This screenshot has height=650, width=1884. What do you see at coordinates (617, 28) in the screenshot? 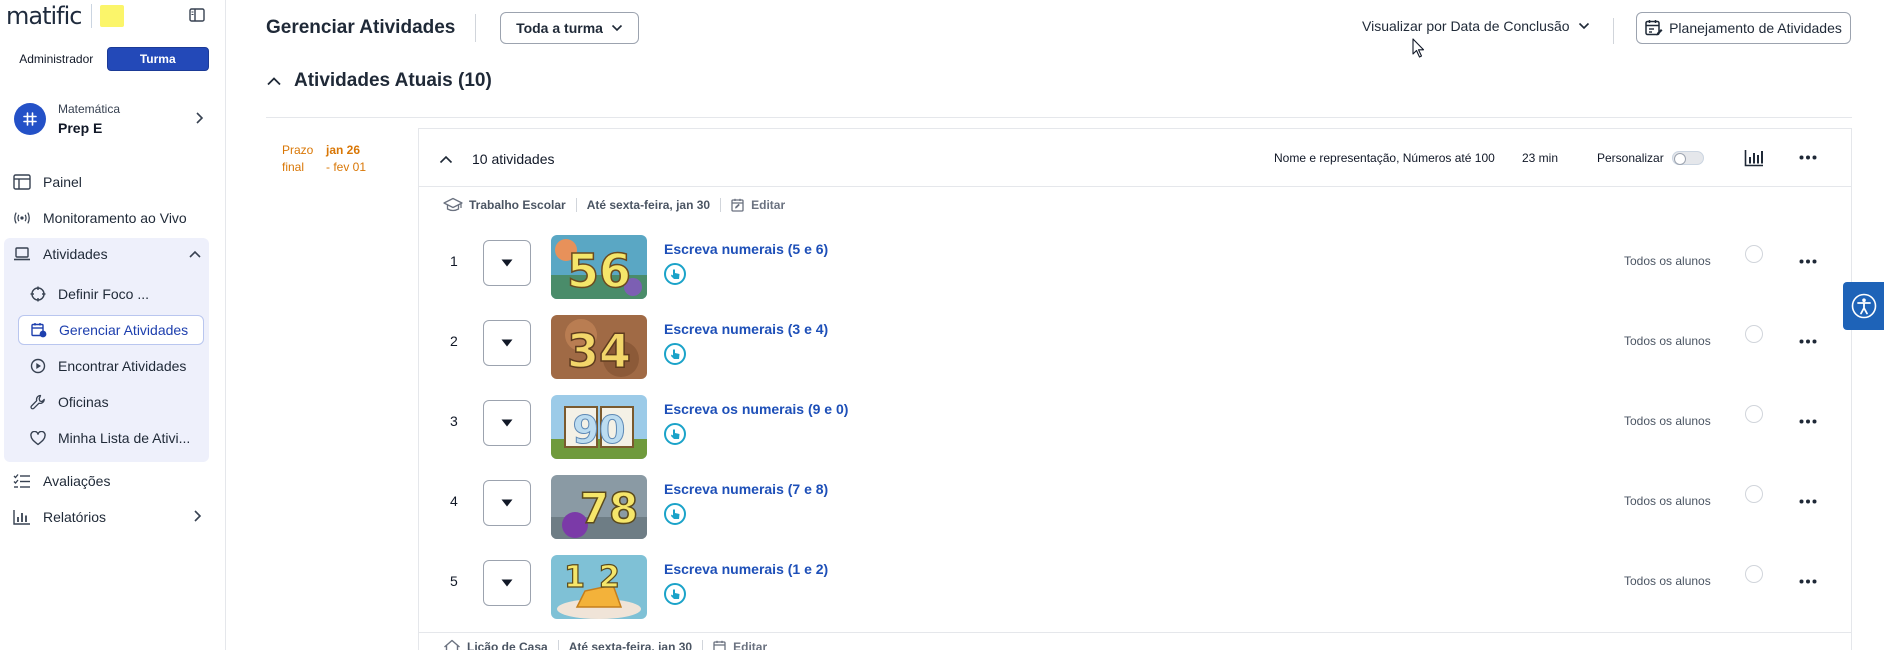
I see `chevron-down-icon` at bounding box center [617, 28].